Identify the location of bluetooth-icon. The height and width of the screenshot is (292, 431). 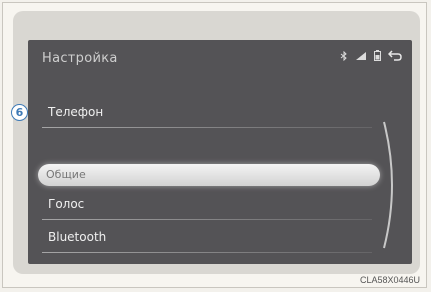
(344, 55).